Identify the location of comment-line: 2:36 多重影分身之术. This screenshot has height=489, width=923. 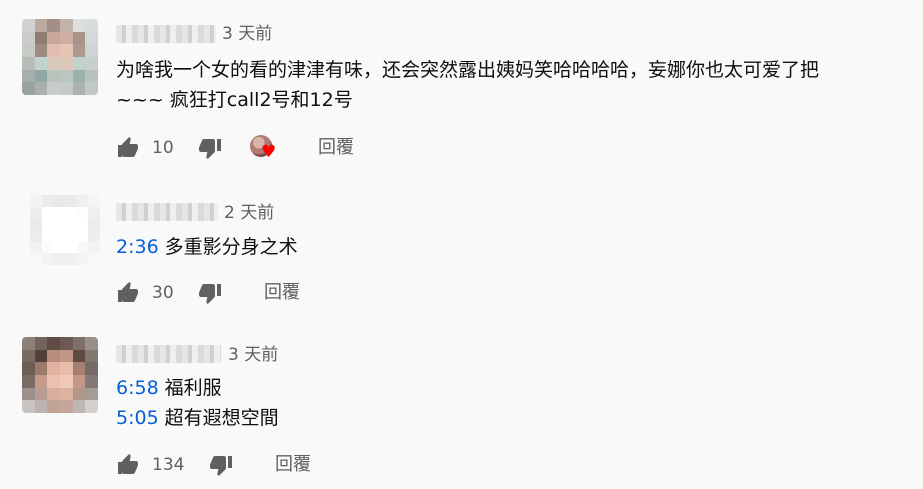
(207, 247).